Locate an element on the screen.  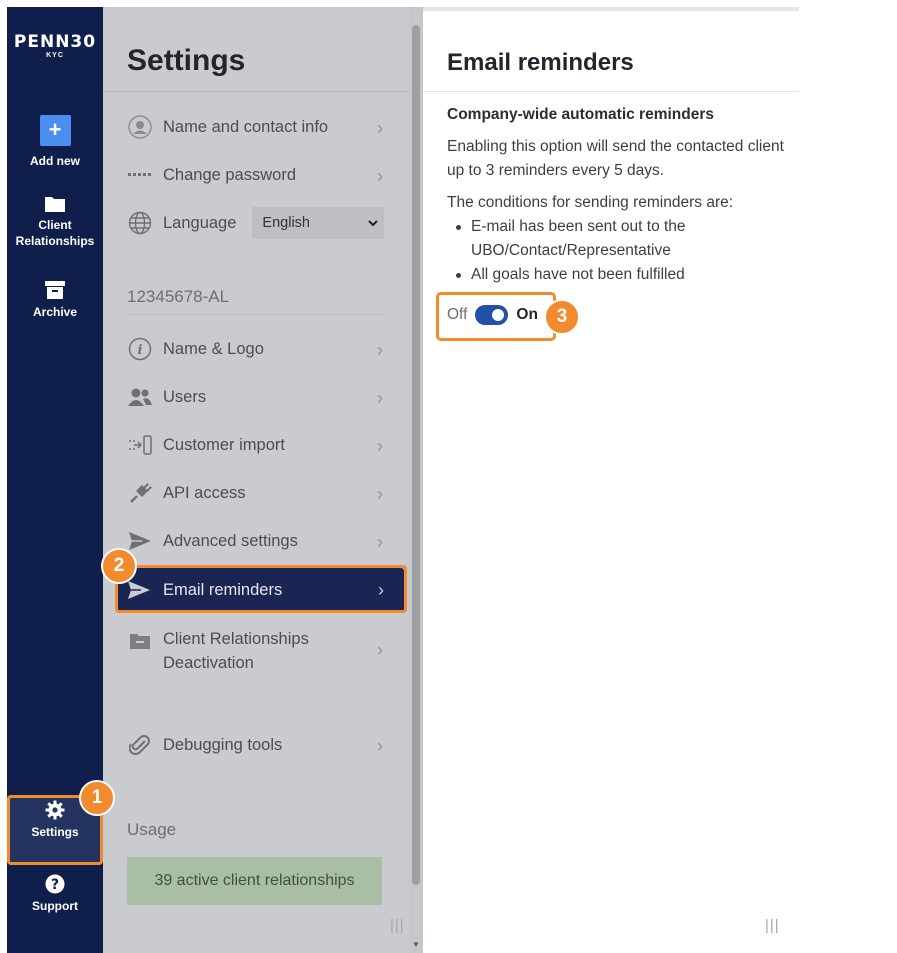
svg-text: i is located at coordinates (140, 350).